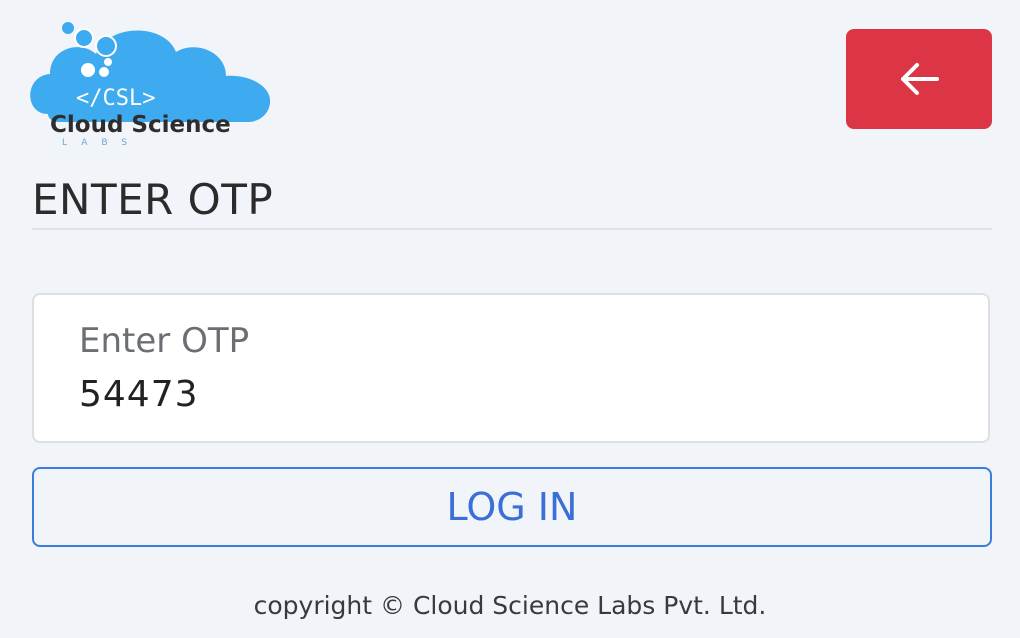 The width and height of the screenshot is (1020, 638). I want to click on arrow-left-icon, so click(920, 79).